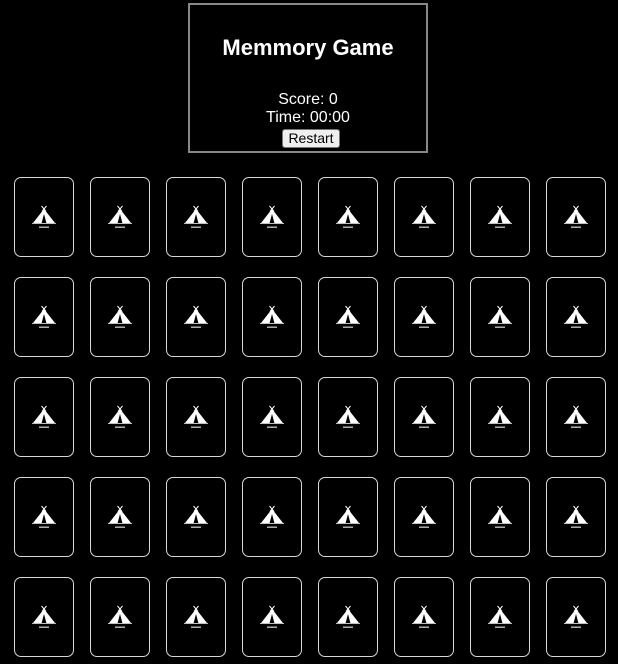  Describe the element at coordinates (308, 47) in the screenshot. I see `game-title: Memmory Game` at that location.